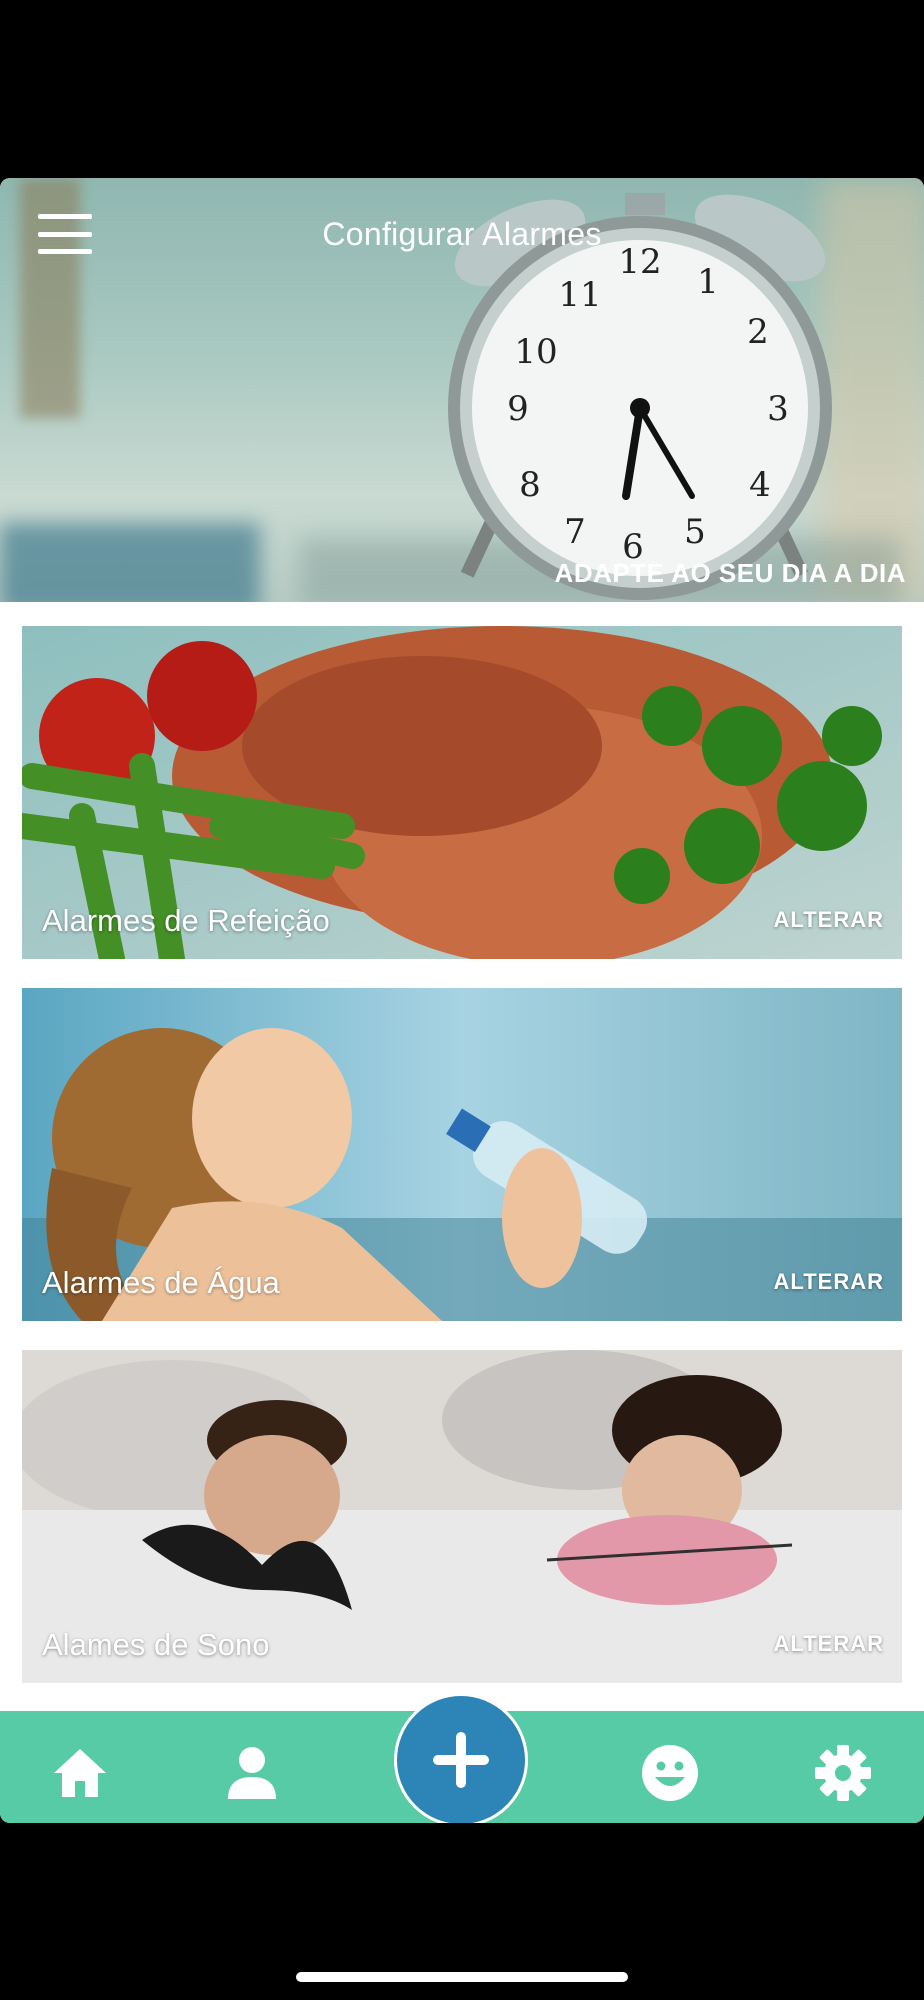 The image size is (924, 2000). I want to click on water-alarms-edit-button: ALTERAR, so click(829, 1282).